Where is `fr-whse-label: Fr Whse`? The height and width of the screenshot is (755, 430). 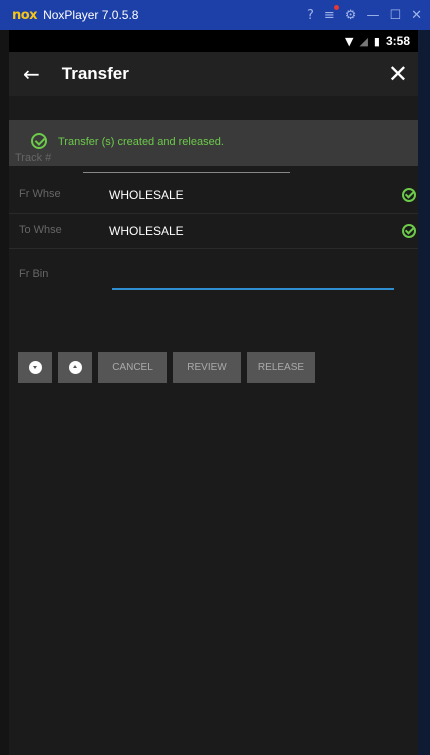 fr-whse-label: Fr Whse is located at coordinates (40, 194).